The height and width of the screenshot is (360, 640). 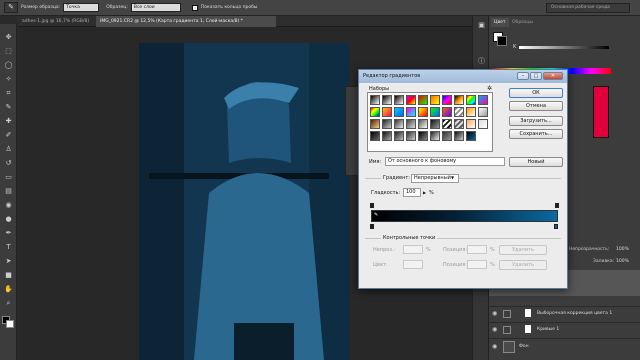 I want to click on color-stop-left, so click(x=372, y=226).